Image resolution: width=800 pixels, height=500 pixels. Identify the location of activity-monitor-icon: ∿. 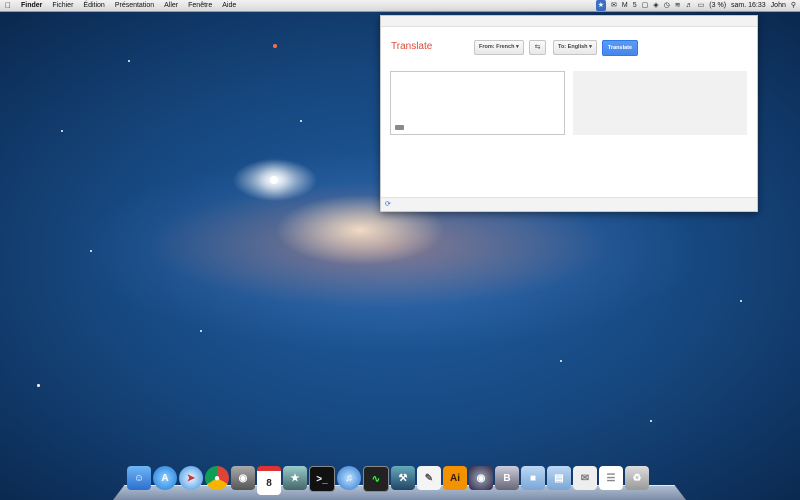
(376, 479).